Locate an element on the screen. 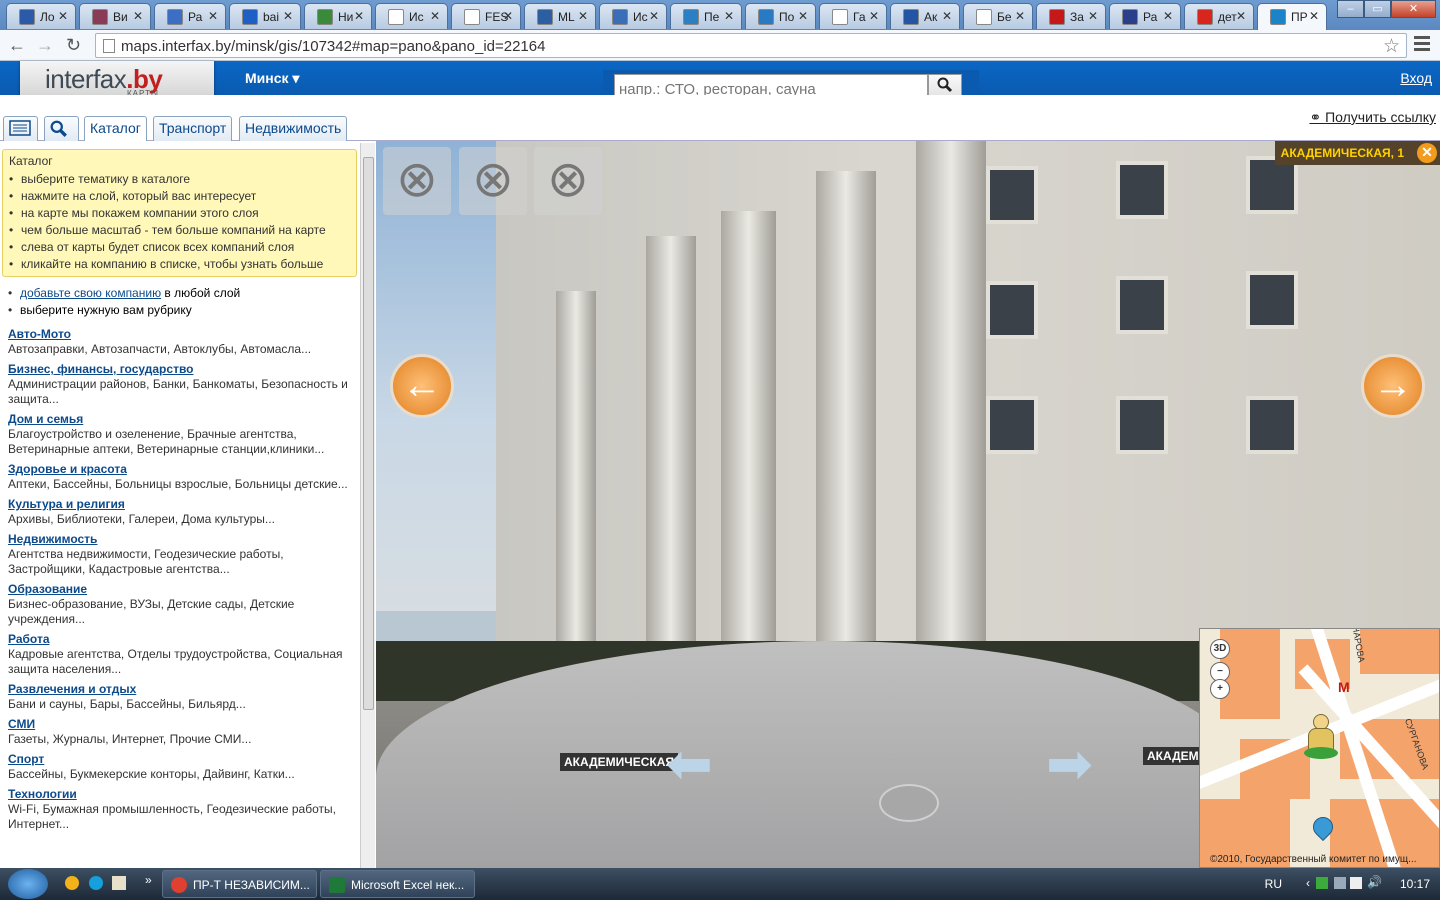  browser-tab: Га ✕ is located at coordinates (853, 16).